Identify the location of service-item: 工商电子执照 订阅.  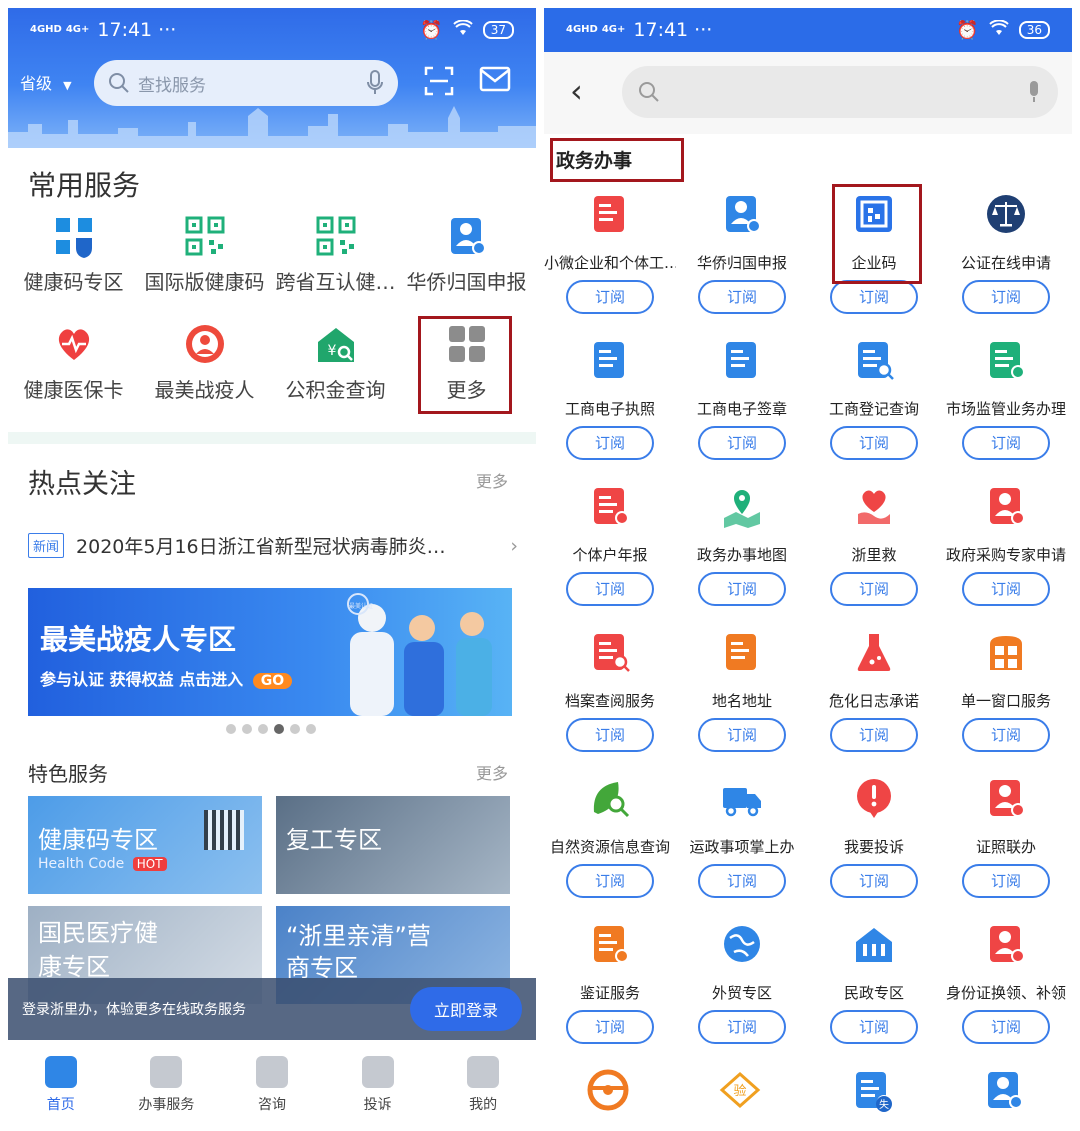
(610, 398).